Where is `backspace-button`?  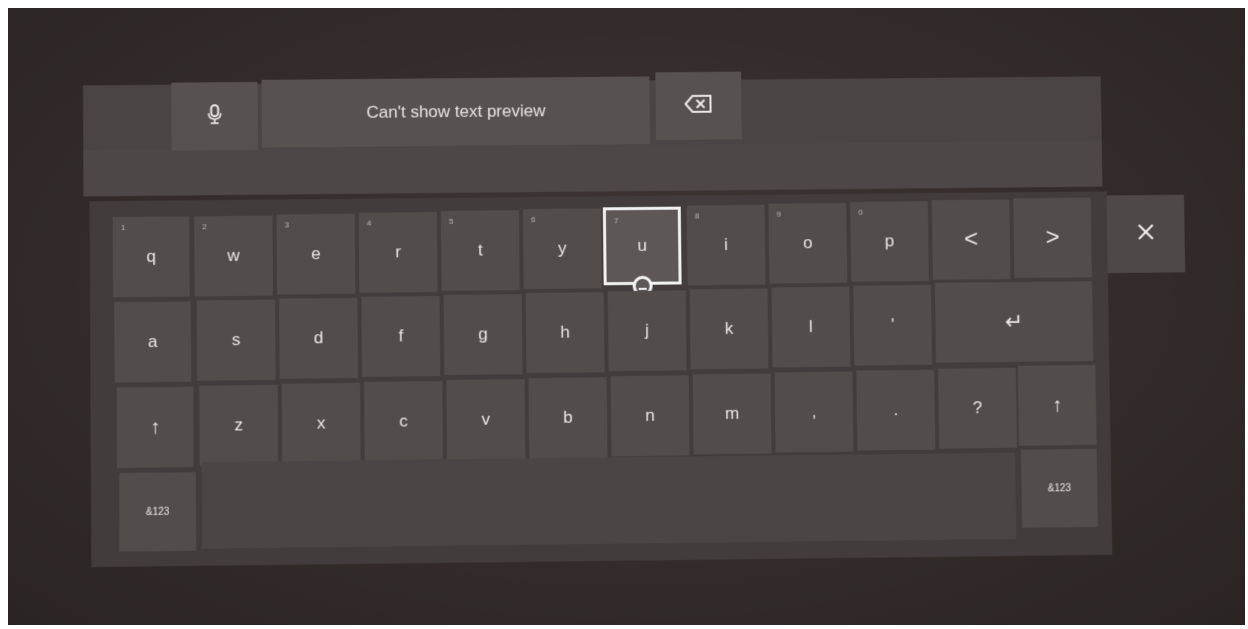
backspace-button is located at coordinates (698, 106).